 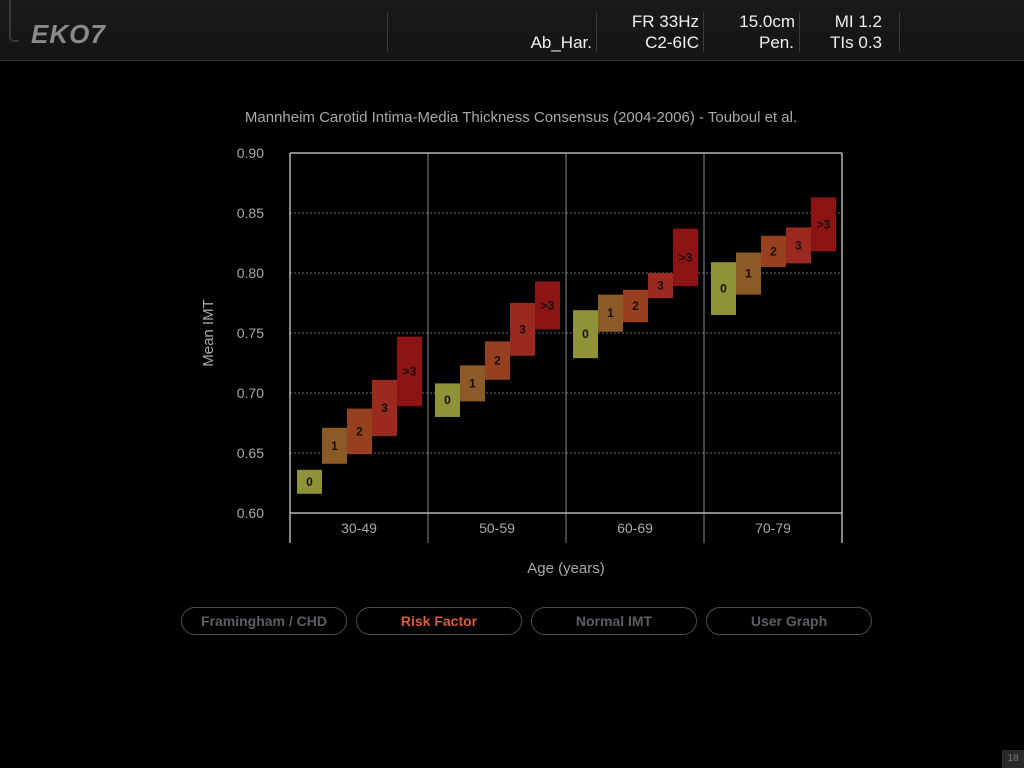 What do you see at coordinates (264, 621) in the screenshot?
I see `tab-framingham-chd: Framingham / CHD` at bounding box center [264, 621].